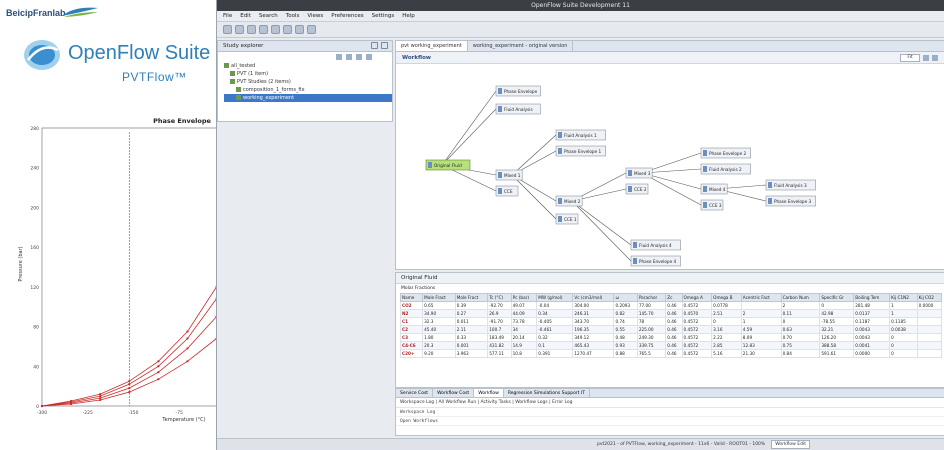 Image resolution: width=944 pixels, height=450 pixels. What do you see at coordinates (872, 329) in the screenshot?
I see `table-cell: 0.0043` at bounding box center [872, 329].